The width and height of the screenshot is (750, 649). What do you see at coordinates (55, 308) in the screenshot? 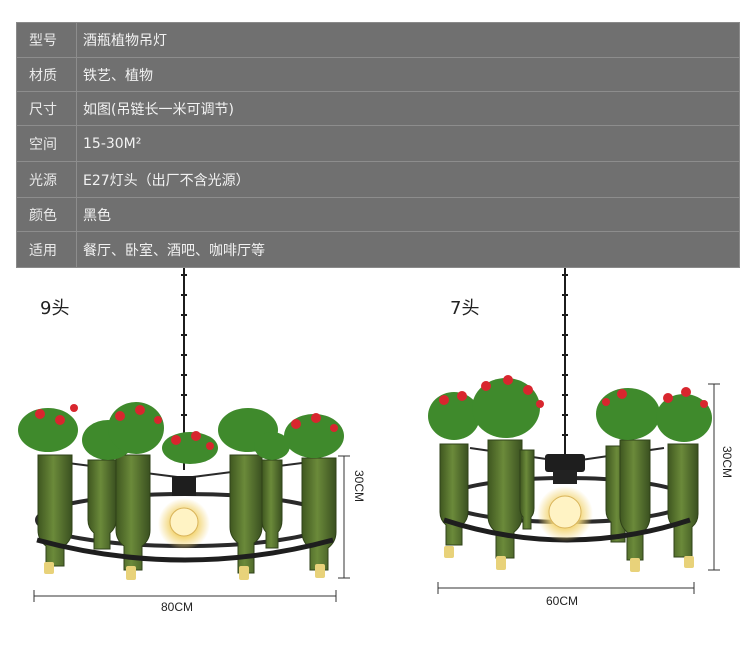
I see `variant-label-9-head: 9头` at bounding box center [55, 308].